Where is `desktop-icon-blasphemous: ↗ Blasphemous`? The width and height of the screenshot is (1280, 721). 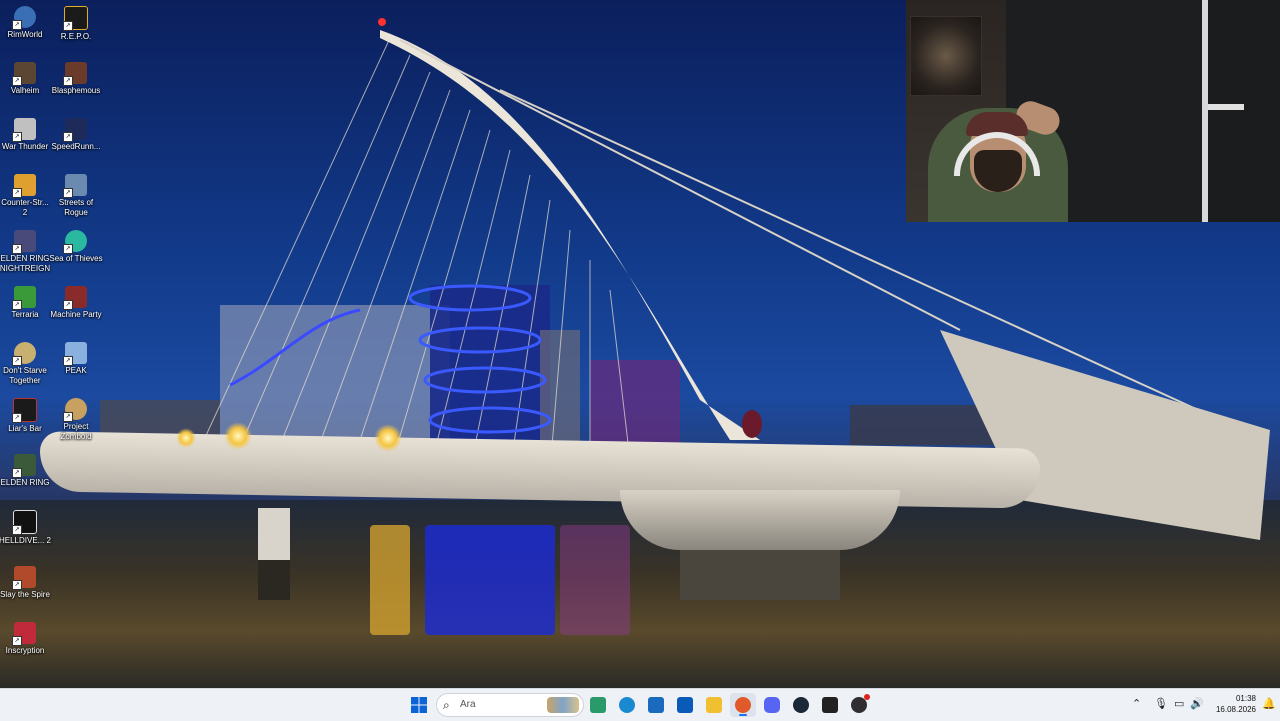
desktop-icon-blasphemous: ↗ Blasphemous is located at coordinates (76, 77).